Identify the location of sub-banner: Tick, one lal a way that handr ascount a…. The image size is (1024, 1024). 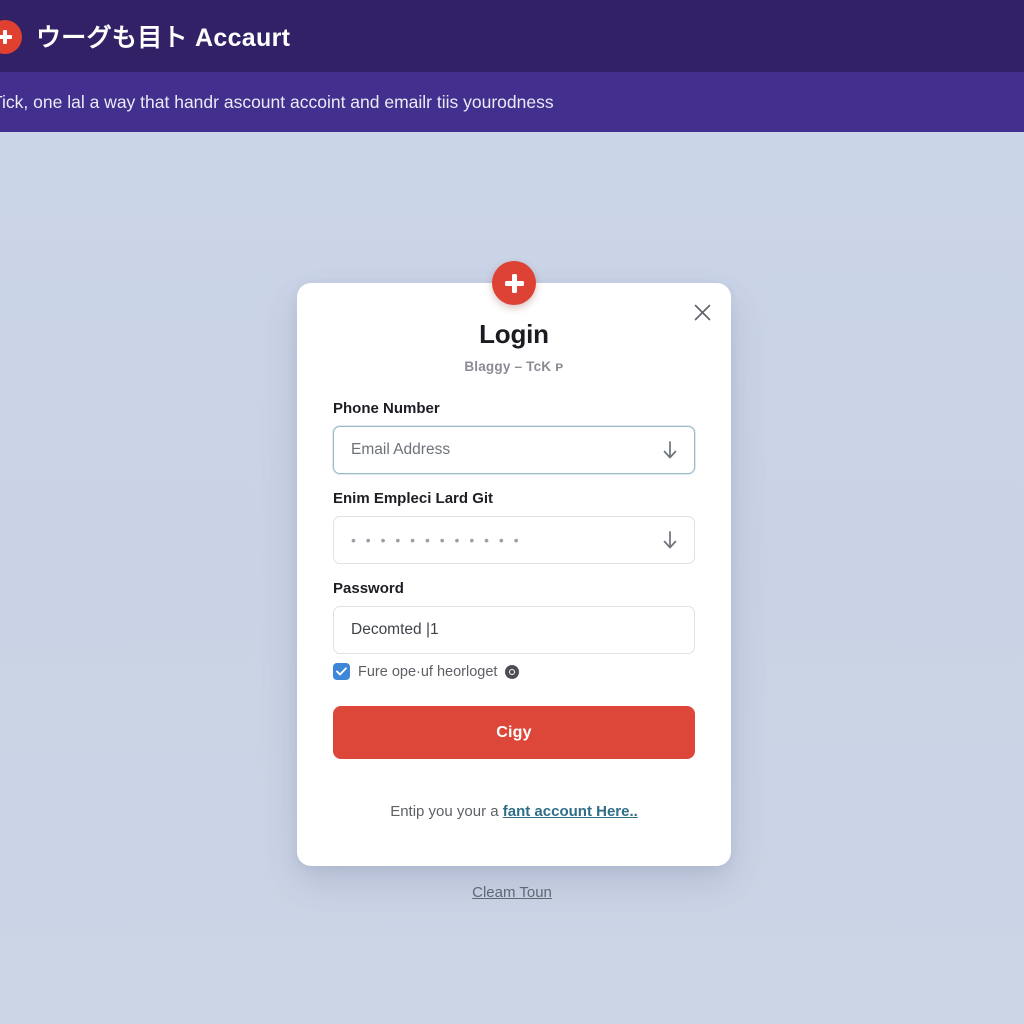
(512, 102).